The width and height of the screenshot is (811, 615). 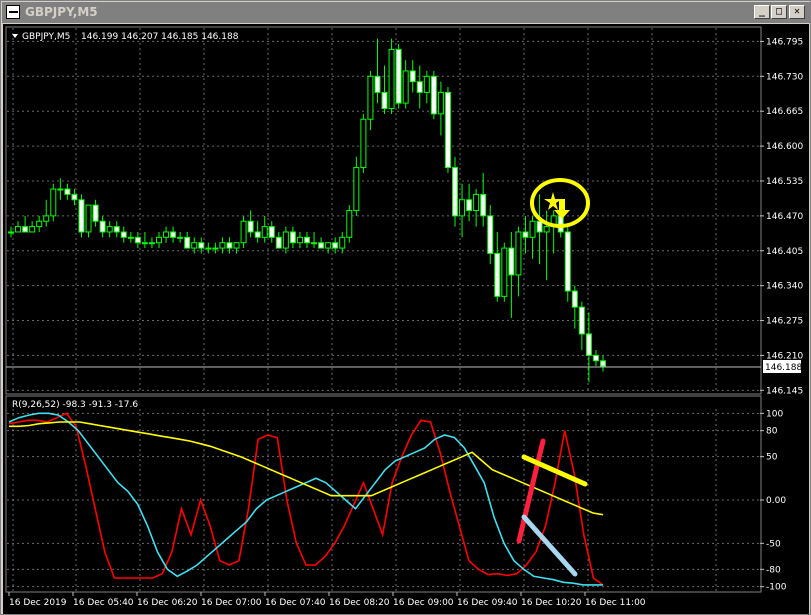 I want to click on close-icon: ✕, so click(x=797, y=11).